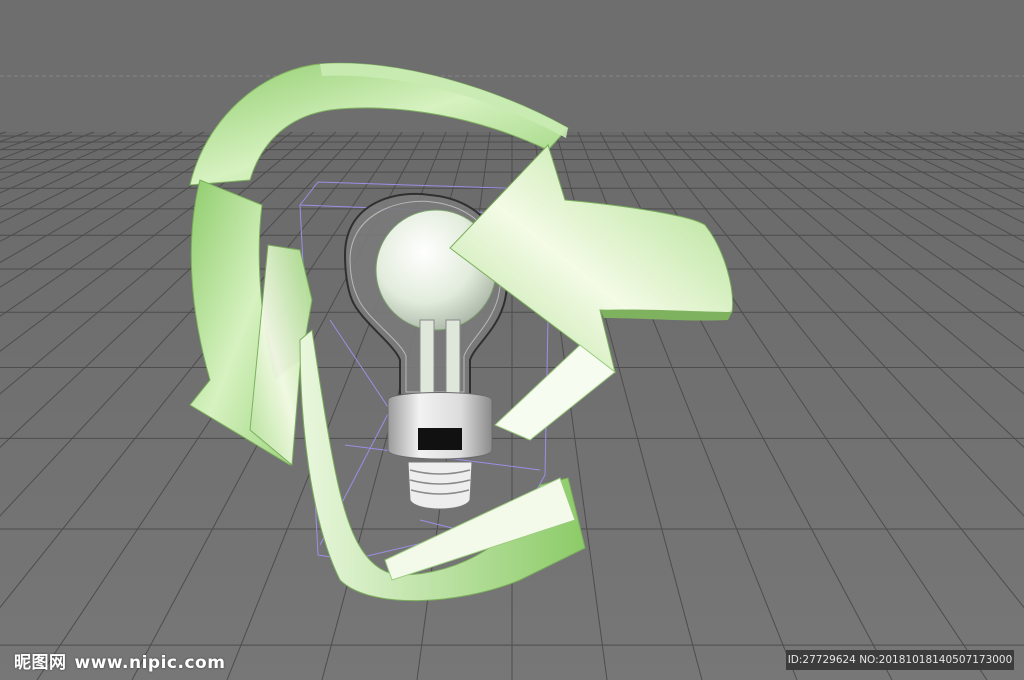 This screenshot has width=1024, height=680. I want to click on bulb-collar-window, so click(440, 439).